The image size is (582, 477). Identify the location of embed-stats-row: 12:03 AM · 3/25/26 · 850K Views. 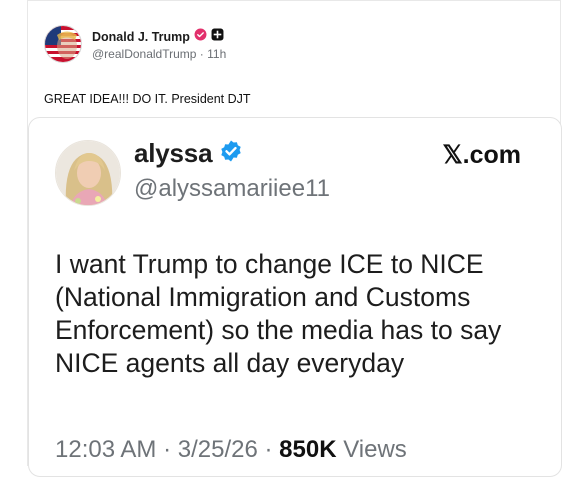
(231, 450).